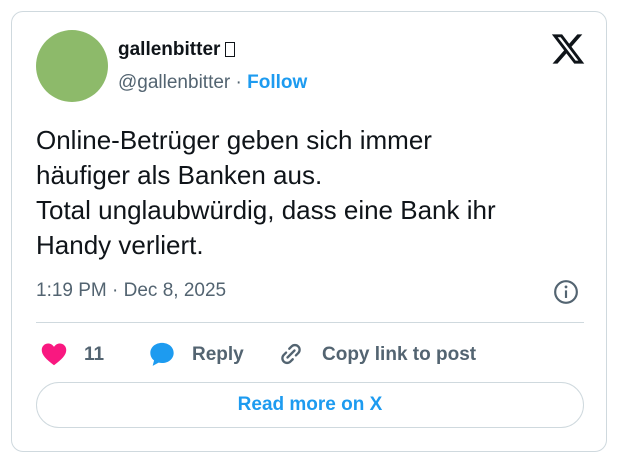  I want to click on reply-label: Reply, so click(218, 354).